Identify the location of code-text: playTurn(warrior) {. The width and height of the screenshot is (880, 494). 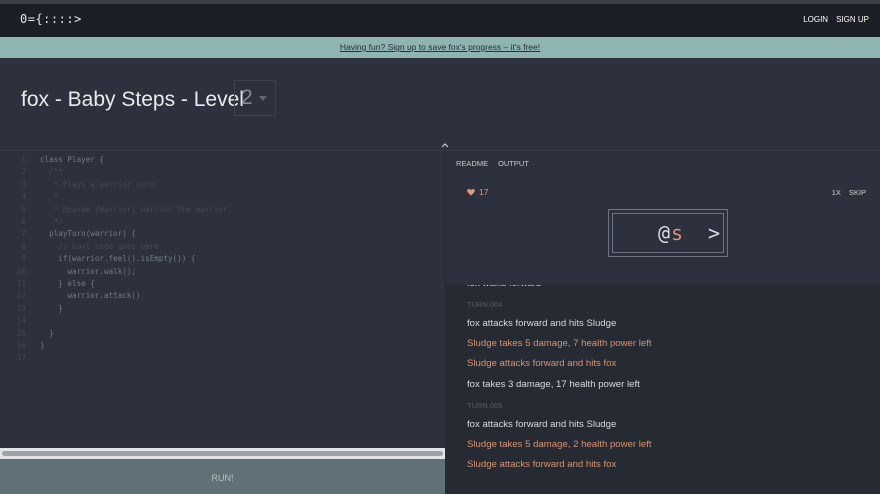
(88, 234).